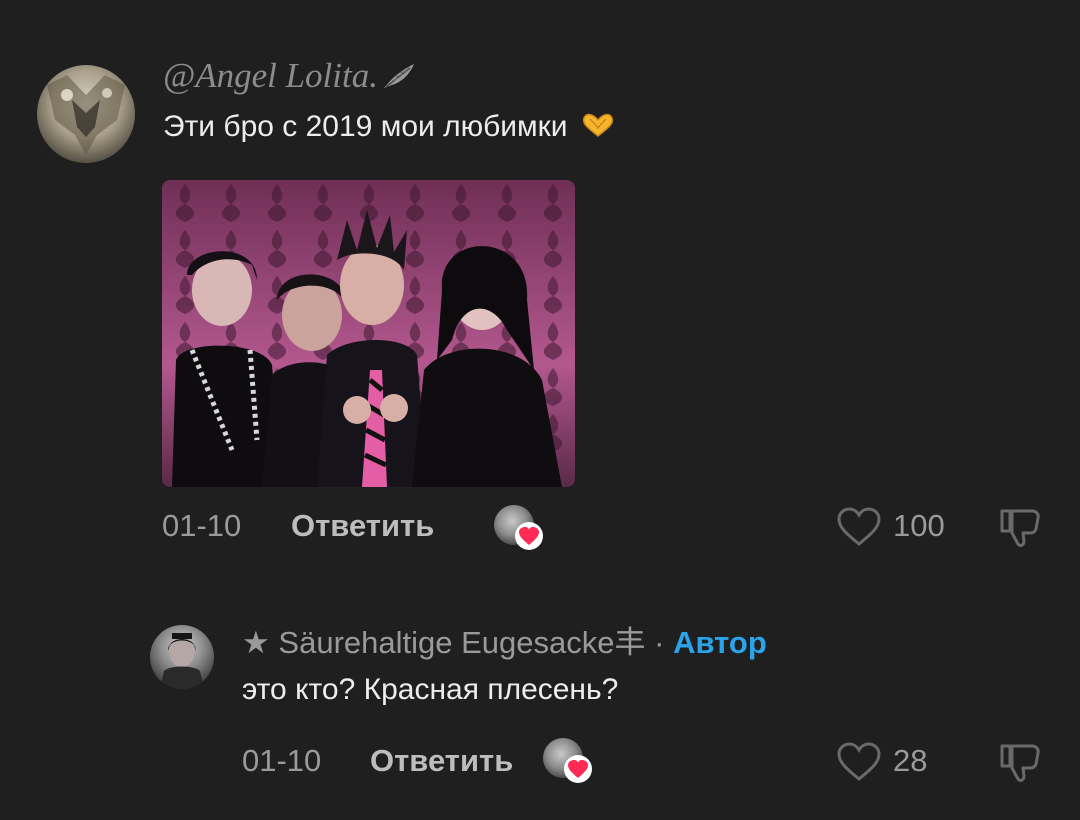 This screenshot has width=1080, height=820. What do you see at coordinates (461, 642) in the screenshot?
I see `reply-username: Säurehaltige Eugesacke丰` at bounding box center [461, 642].